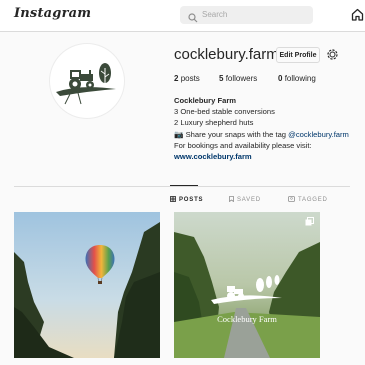  Describe the element at coordinates (231, 199) in the screenshot. I see `bookmark-icon` at that location.